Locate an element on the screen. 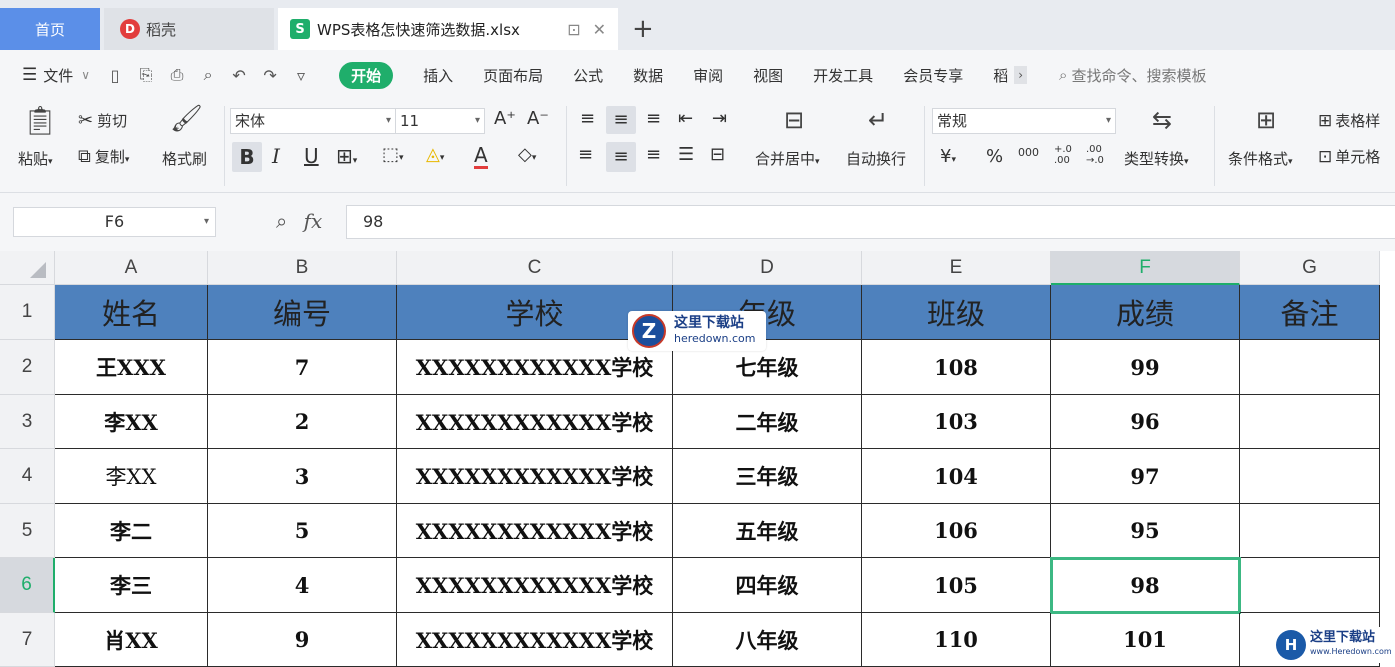 This screenshot has height=667, width=1395. select-all-corner is located at coordinates (27, 268).